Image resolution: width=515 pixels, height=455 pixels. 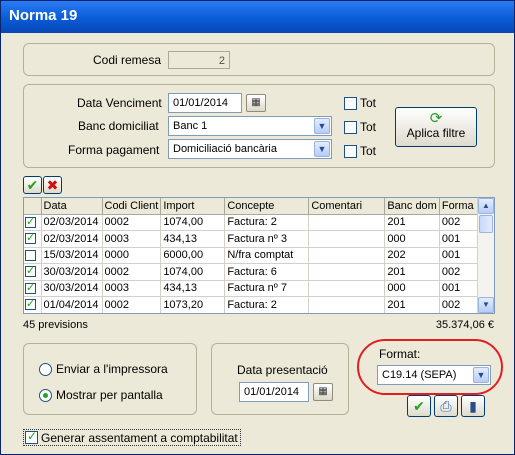 I want to click on payment-select-value: Domiciliació bancària, so click(x=225, y=149).